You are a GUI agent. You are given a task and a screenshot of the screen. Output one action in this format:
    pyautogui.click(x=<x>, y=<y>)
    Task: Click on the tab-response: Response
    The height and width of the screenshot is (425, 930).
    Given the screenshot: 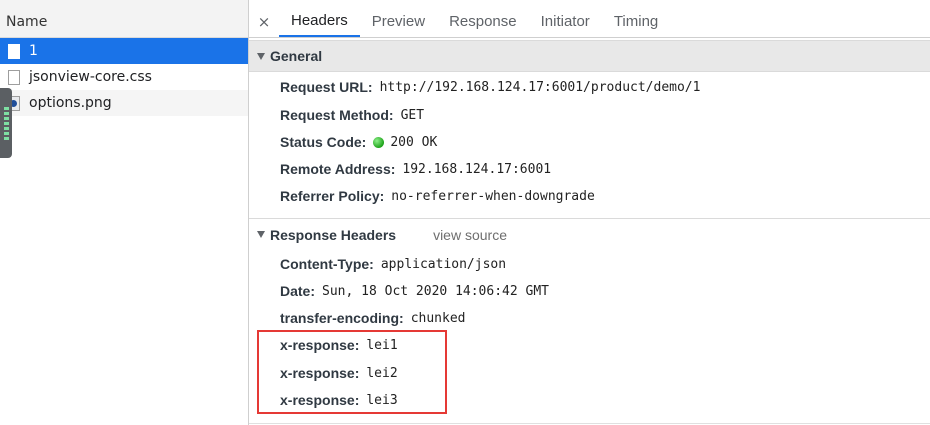 What is the action you would take?
    pyautogui.click(x=483, y=21)
    